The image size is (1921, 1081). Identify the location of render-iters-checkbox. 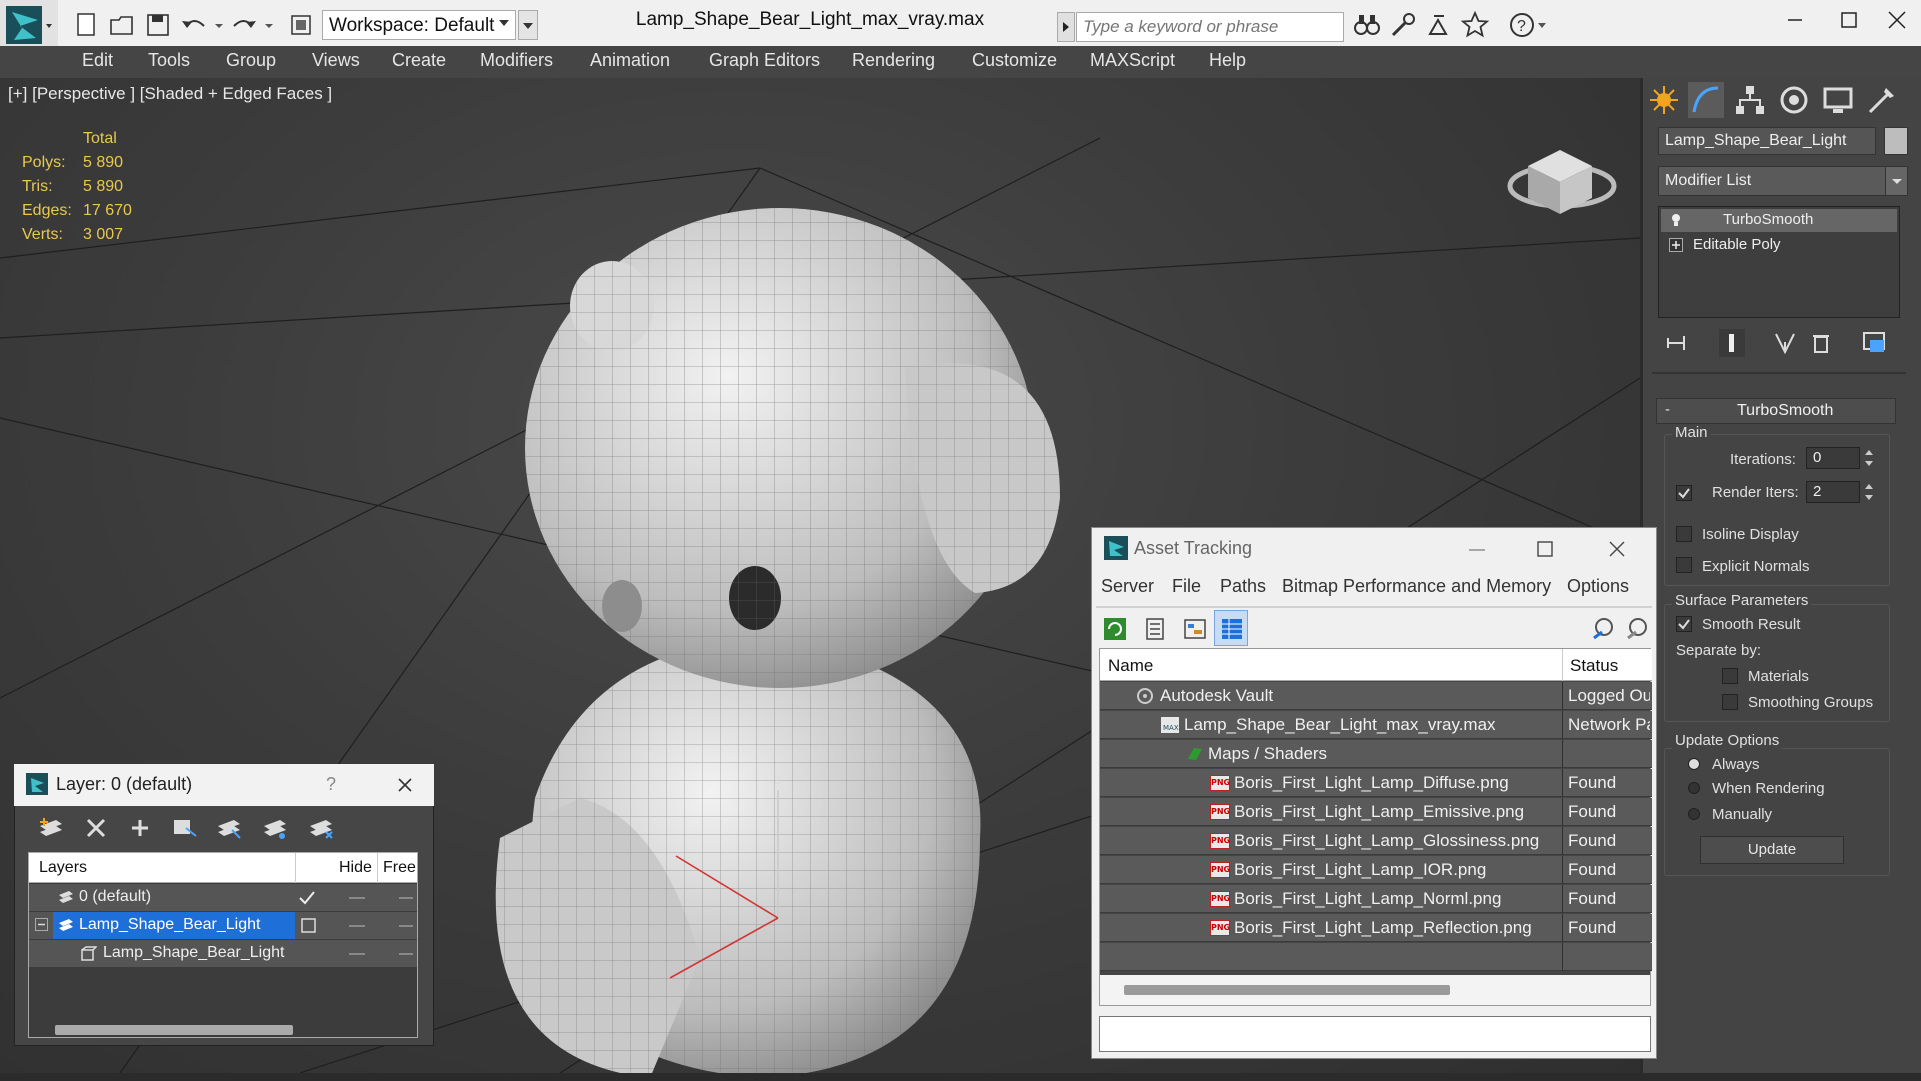
(1684, 493).